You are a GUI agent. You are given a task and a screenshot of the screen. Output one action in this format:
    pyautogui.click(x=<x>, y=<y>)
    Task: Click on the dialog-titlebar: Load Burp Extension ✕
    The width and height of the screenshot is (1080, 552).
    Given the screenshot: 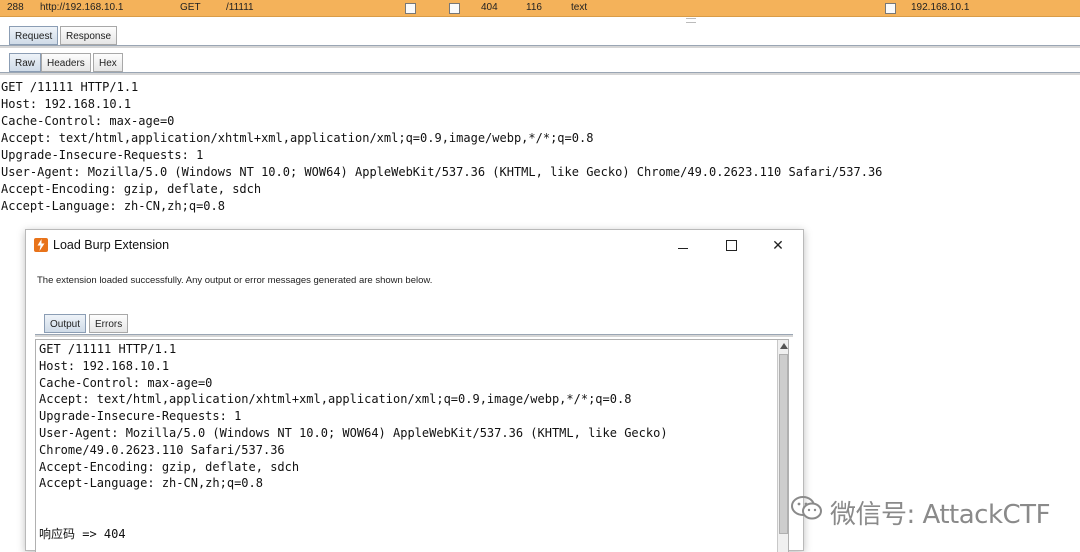 What is the action you would take?
    pyautogui.click(x=414, y=246)
    